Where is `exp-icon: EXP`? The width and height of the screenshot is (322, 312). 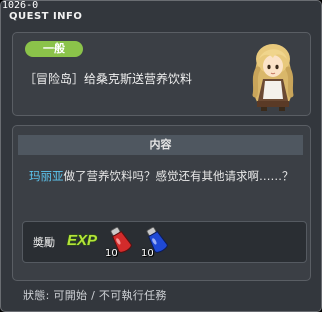
exp-icon: EXP is located at coordinates (82, 240).